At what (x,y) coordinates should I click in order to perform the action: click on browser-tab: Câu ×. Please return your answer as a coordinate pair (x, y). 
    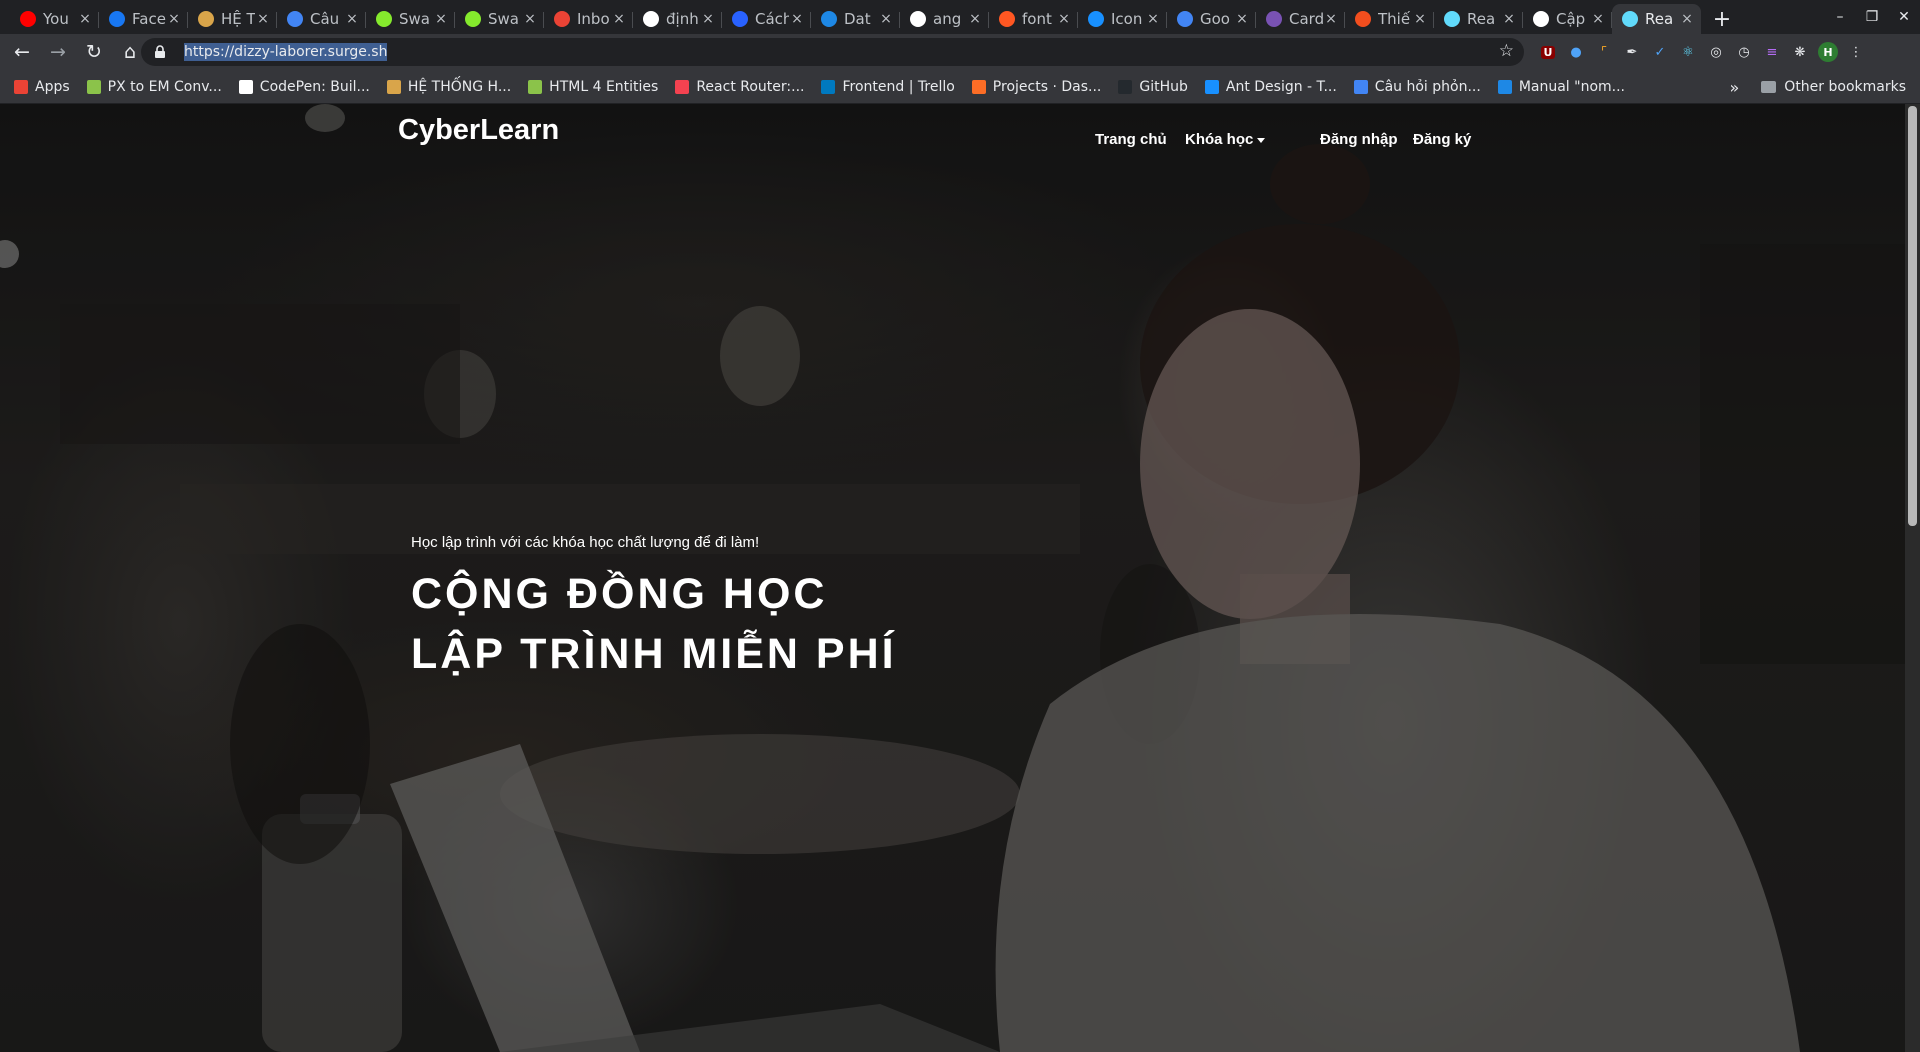
    Looking at the image, I should click on (321, 19).